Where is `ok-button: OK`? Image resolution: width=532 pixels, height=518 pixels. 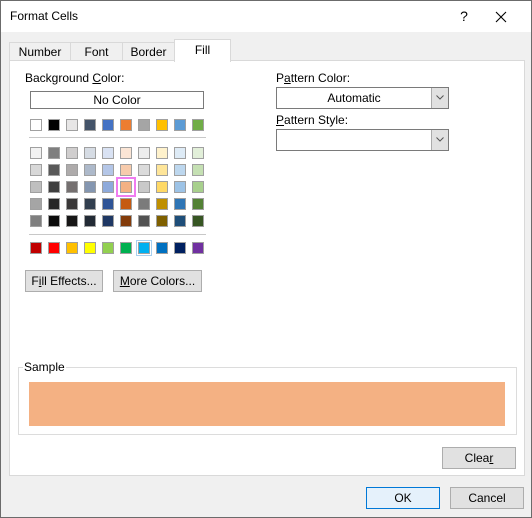 ok-button: OK is located at coordinates (403, 498).